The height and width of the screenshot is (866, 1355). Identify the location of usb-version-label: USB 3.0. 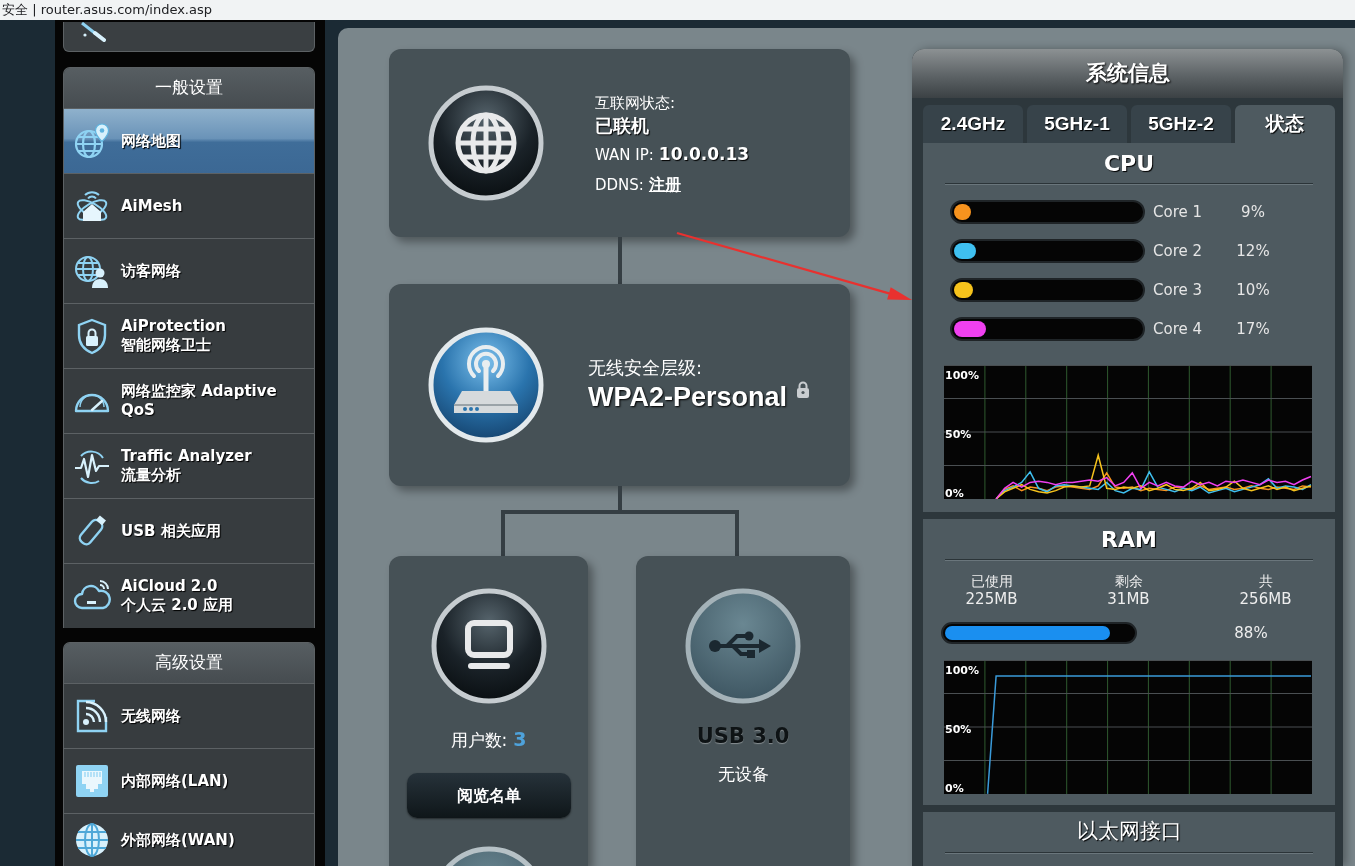
(743, 736).